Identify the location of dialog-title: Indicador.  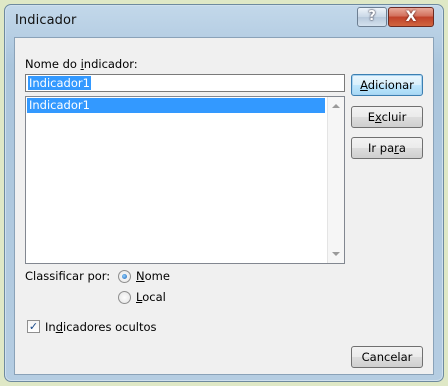
(46, 20).